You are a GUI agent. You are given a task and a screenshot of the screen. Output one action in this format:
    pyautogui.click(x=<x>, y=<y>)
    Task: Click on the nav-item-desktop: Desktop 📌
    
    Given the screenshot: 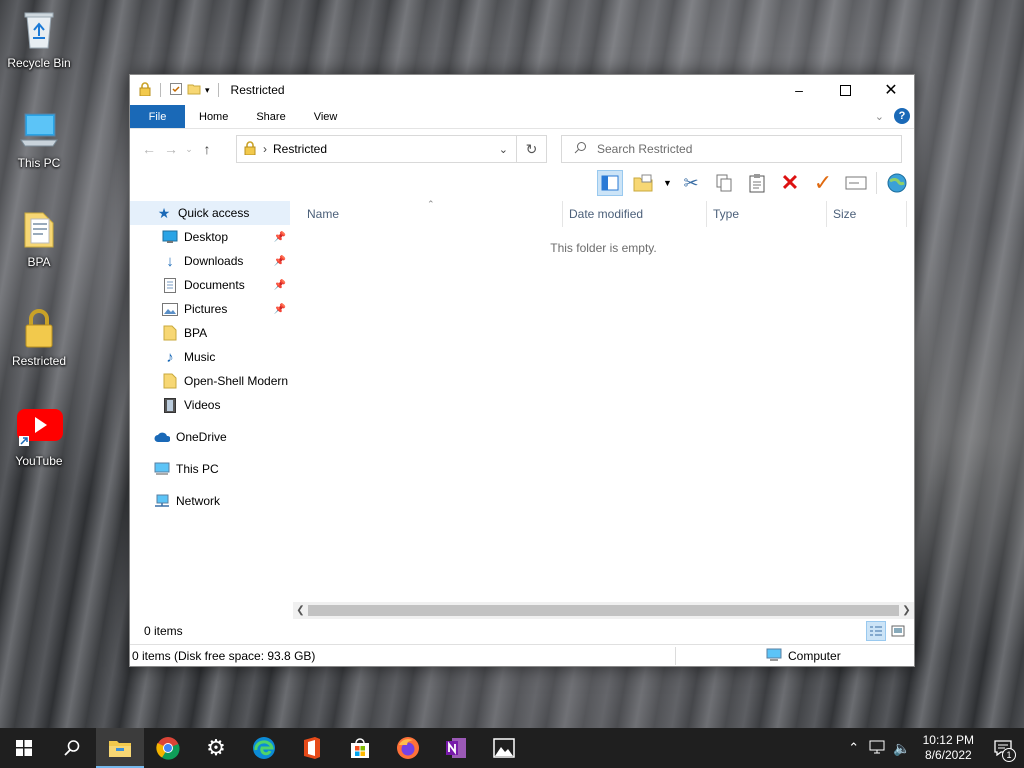 What is the action you would take?
    pyautogui.click(x=210, y=237)
    